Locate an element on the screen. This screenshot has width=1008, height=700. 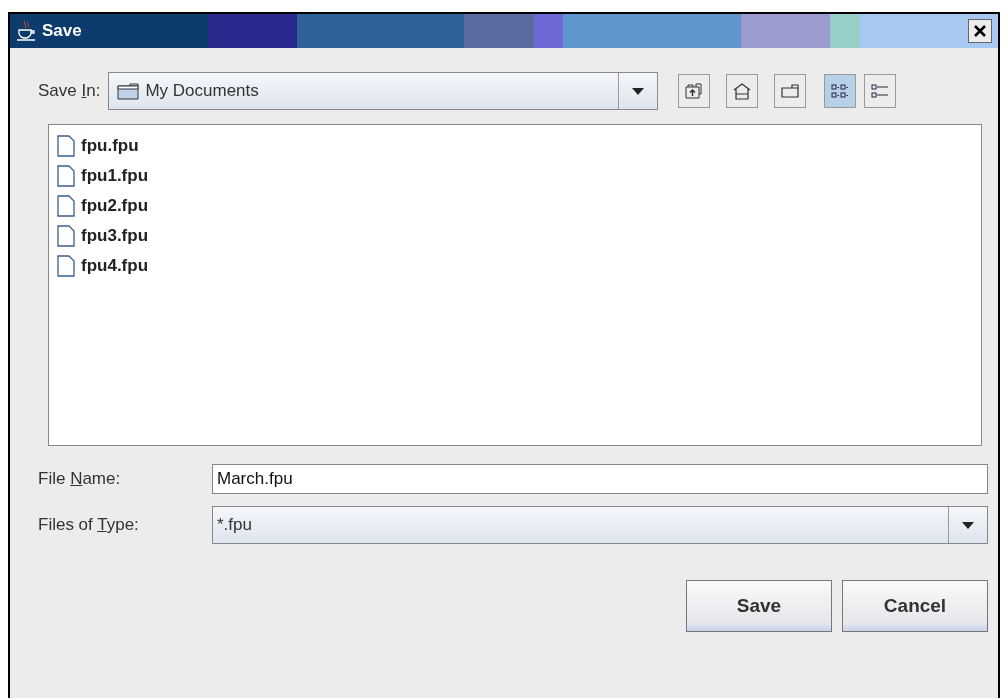
selected-folder: My Documents is located at coordinates (202, 91).